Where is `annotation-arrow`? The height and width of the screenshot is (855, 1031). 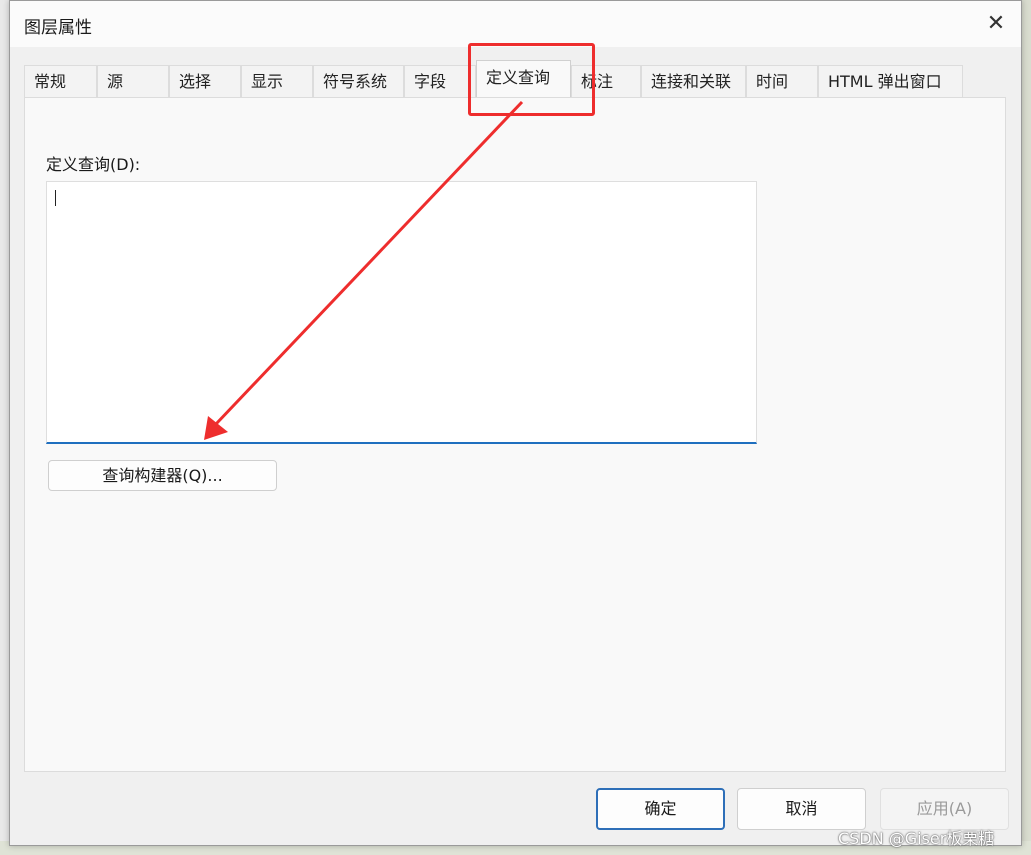
annotation-arrow is located at coordinates (364, 270).